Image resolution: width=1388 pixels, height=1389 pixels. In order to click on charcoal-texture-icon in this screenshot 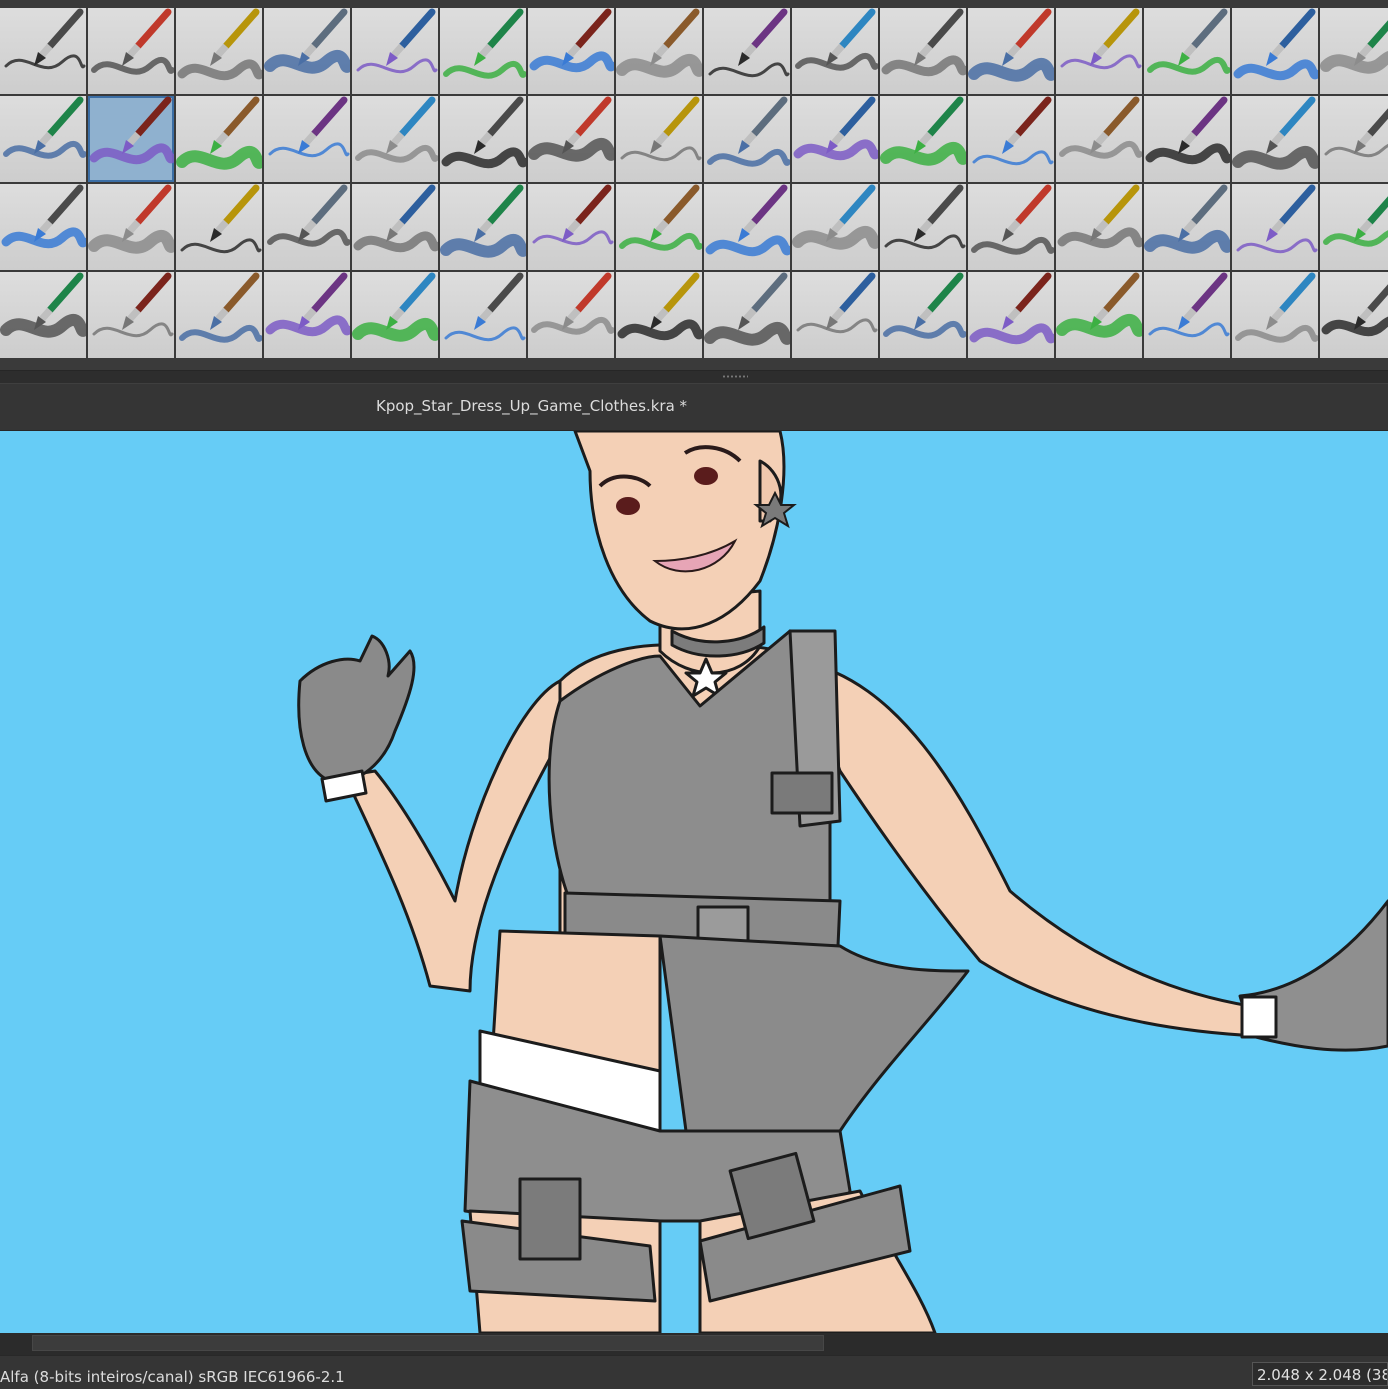, I will do `click(1011, 45)`.